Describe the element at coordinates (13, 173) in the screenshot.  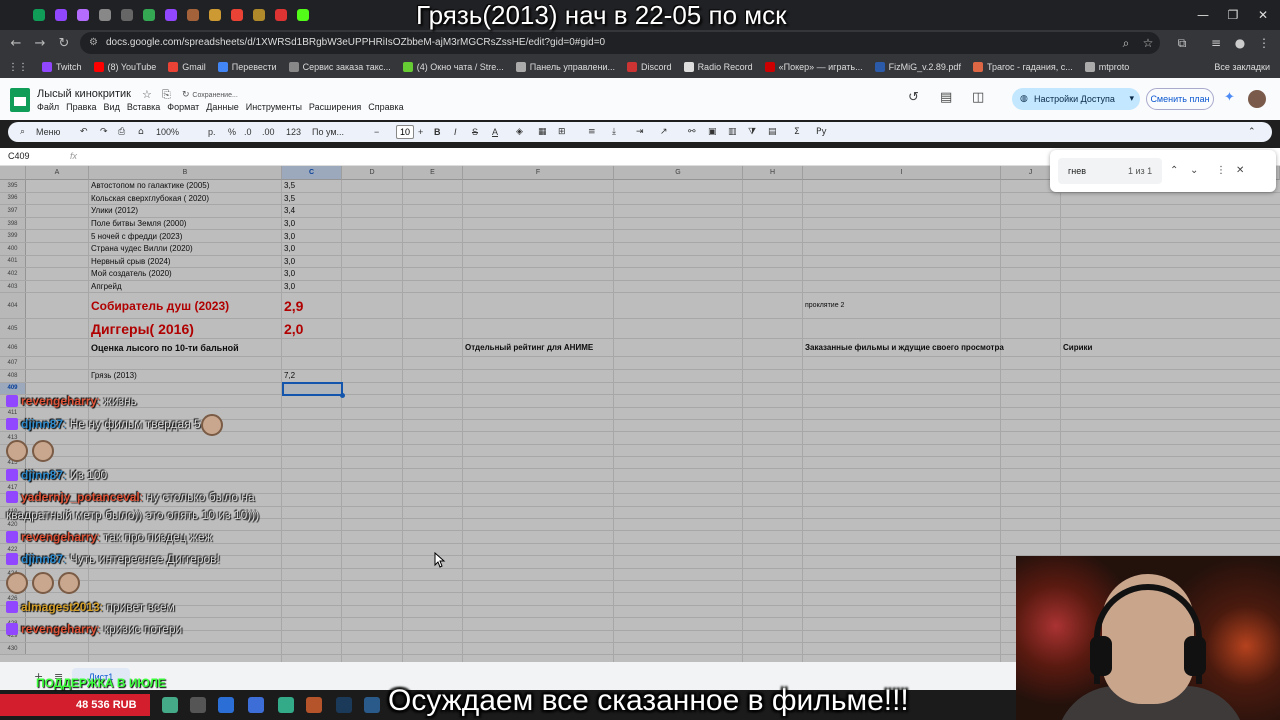
I see `select-all-corner` at that location.